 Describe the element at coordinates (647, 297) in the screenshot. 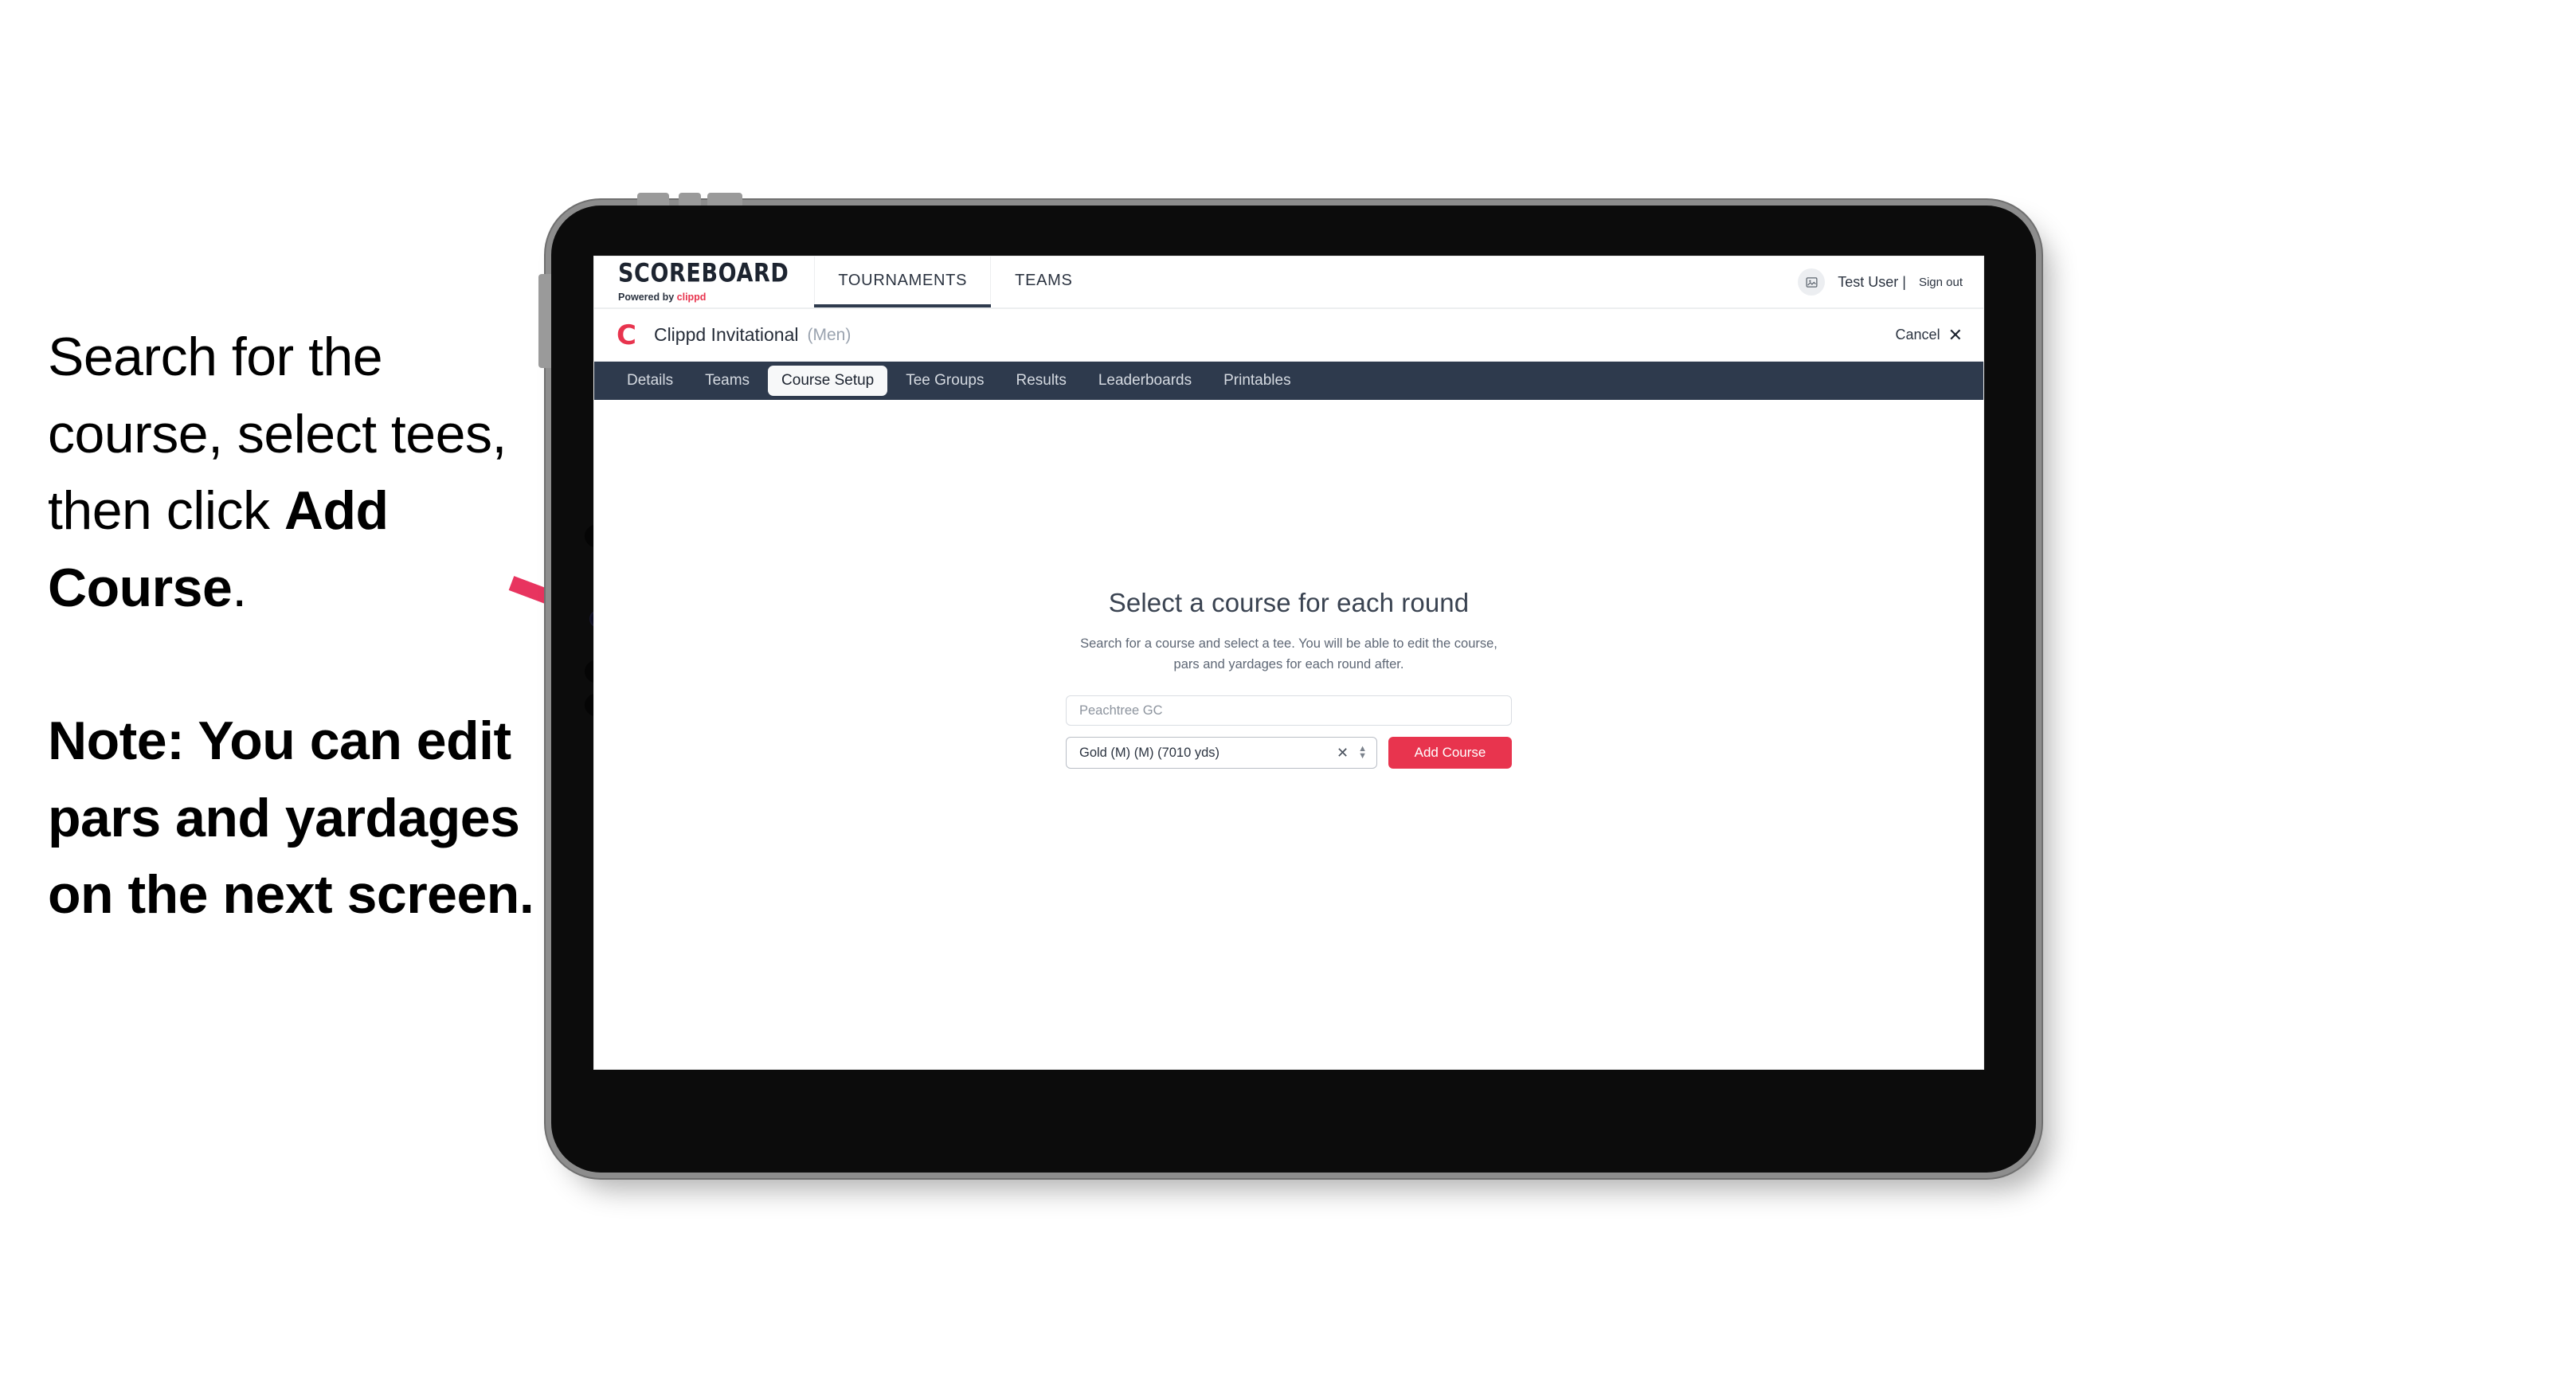

I see `brand-sub-prefix: Powered by` at that location.